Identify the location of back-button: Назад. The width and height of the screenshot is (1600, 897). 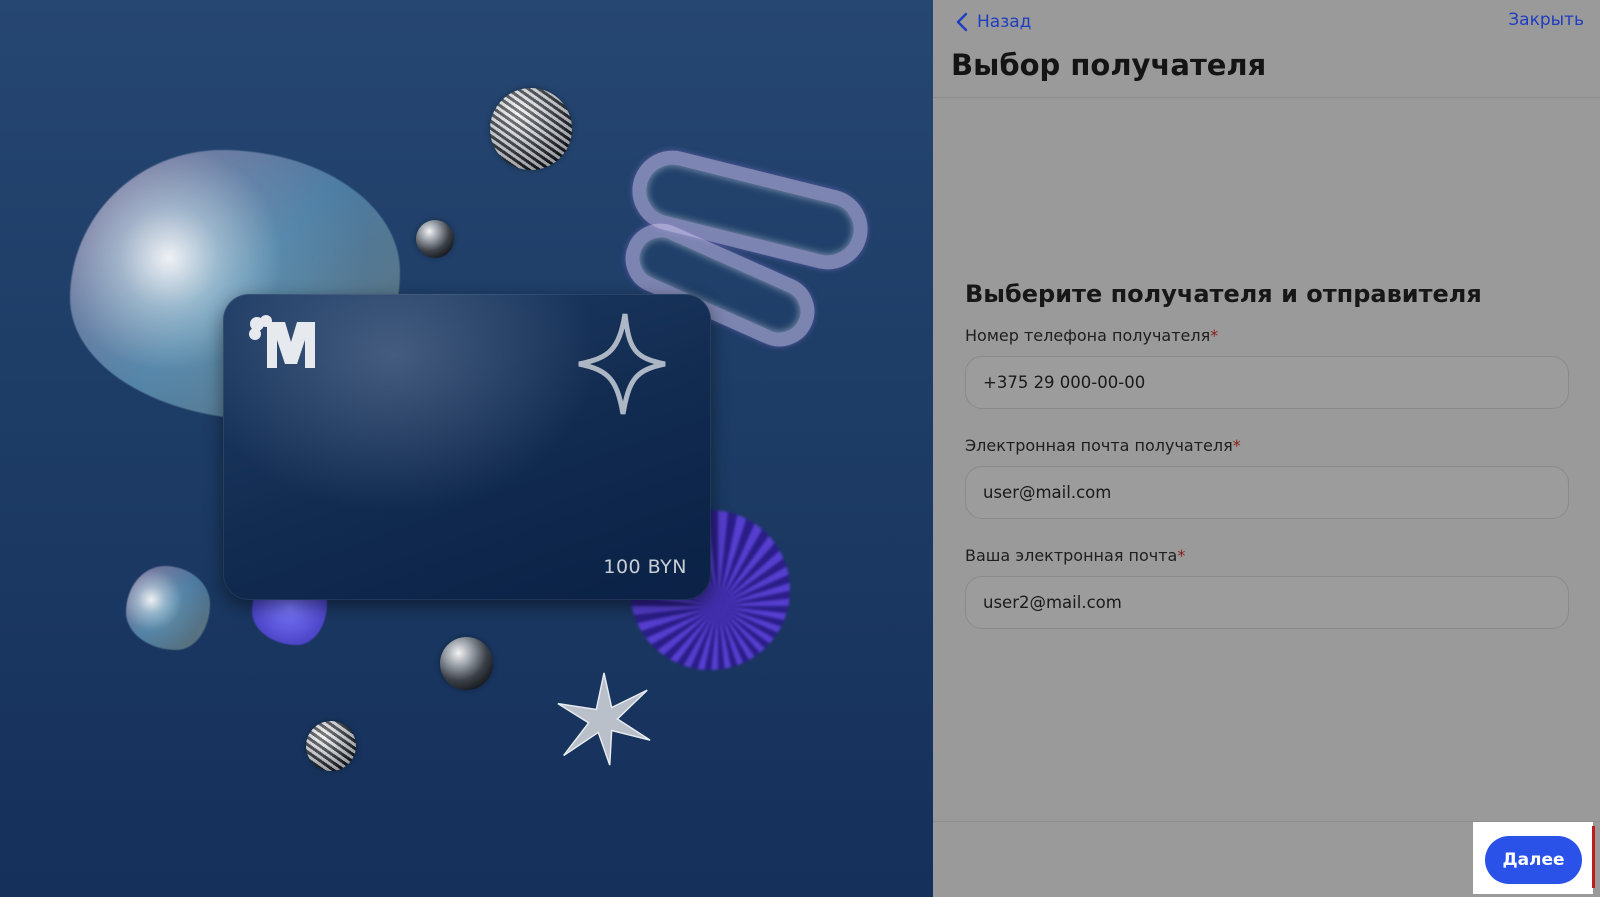
(993, 22).